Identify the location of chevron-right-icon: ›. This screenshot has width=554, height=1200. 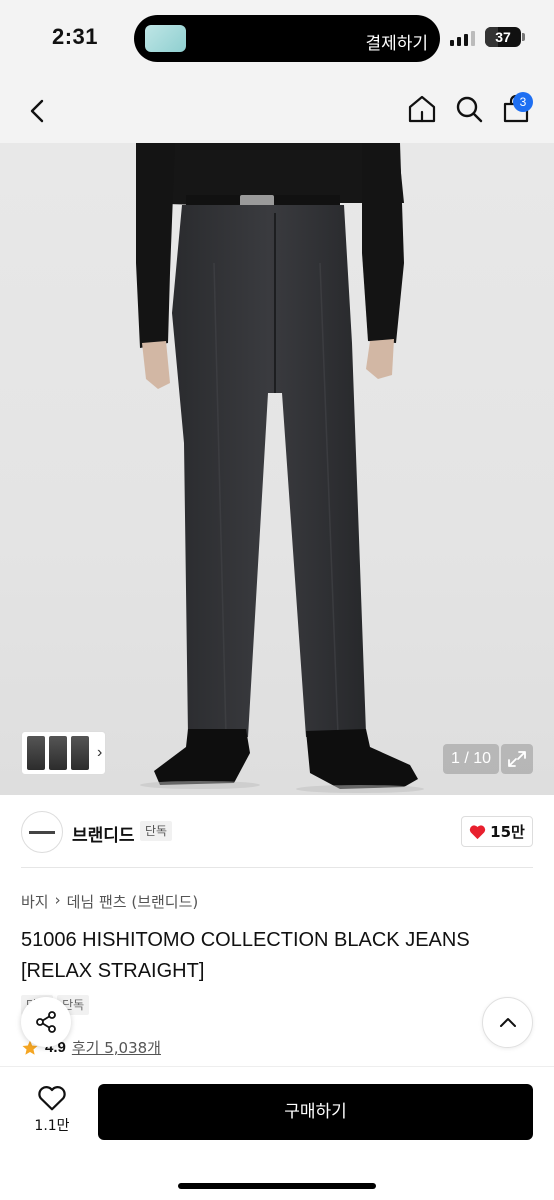
(99, 753).